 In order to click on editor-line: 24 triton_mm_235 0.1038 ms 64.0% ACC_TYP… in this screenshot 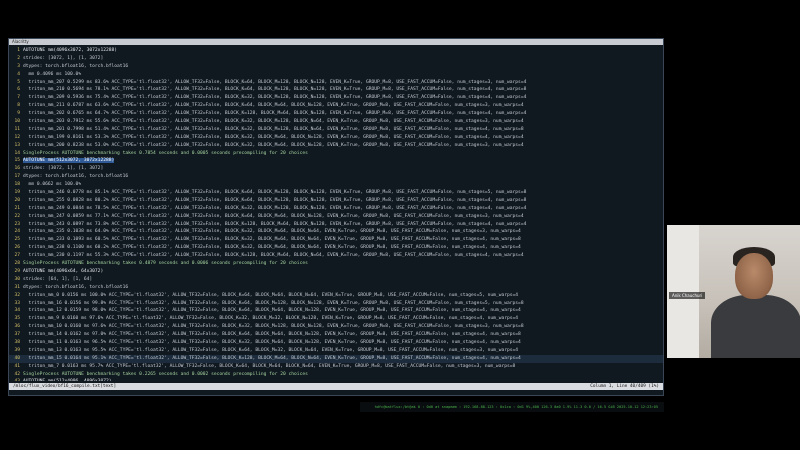, I will do `click(336, 232)`.